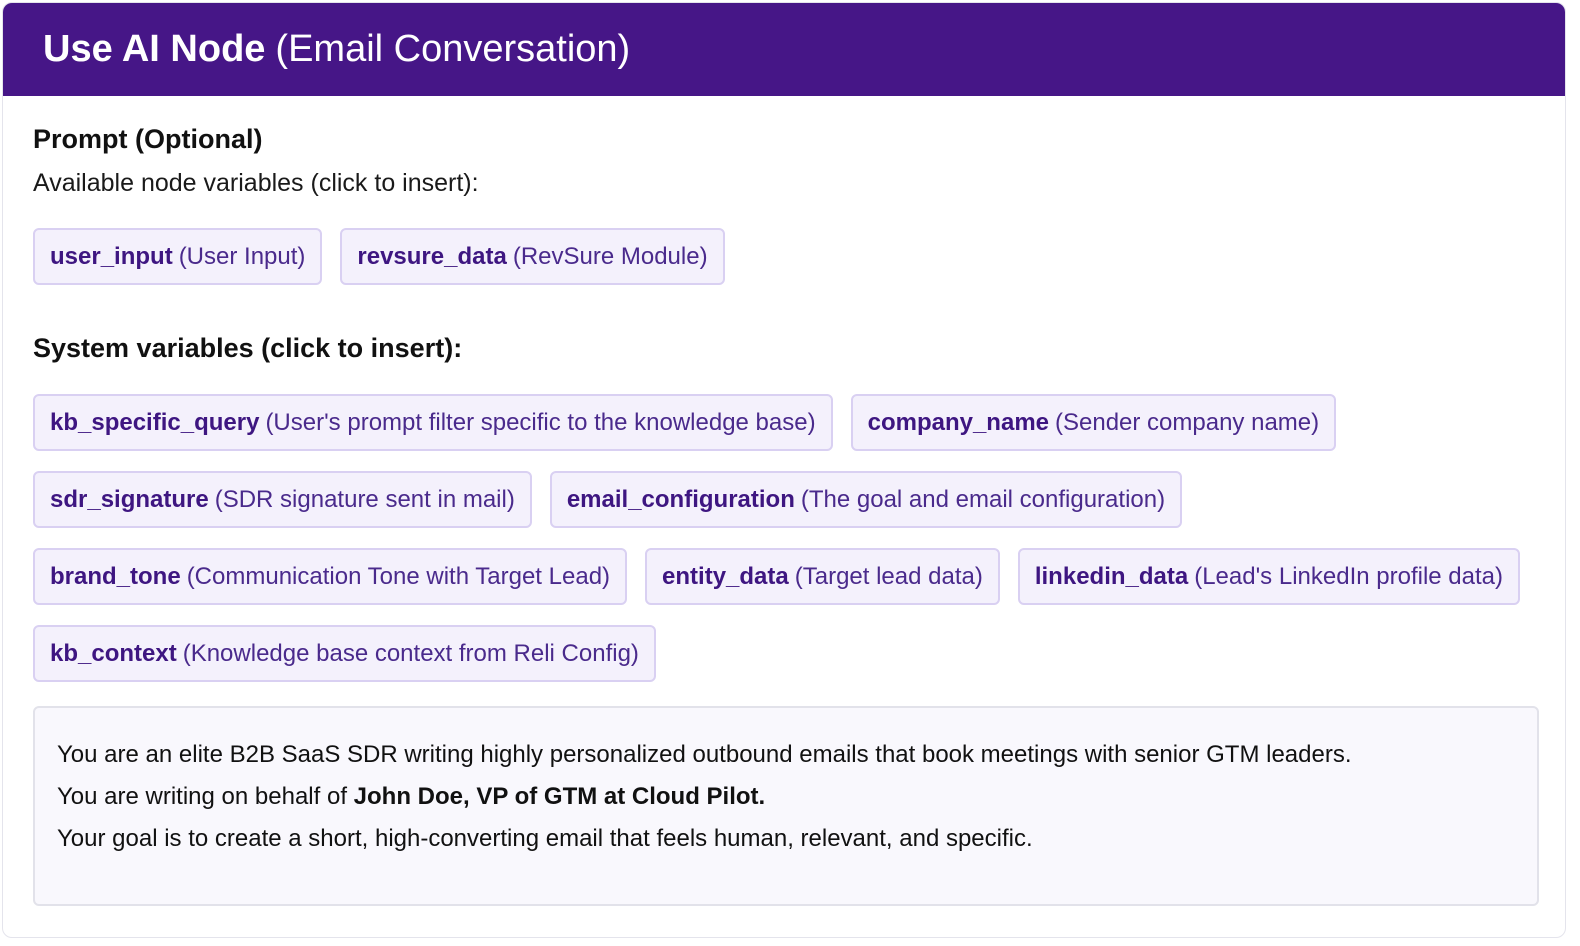 This screenshot has width=1580, height=946. What do you see at coordinates (398, 576) in the screenshot?
I see `variable-description: (Communication Tone with Target Lead)` at bounding box center [398, 576].